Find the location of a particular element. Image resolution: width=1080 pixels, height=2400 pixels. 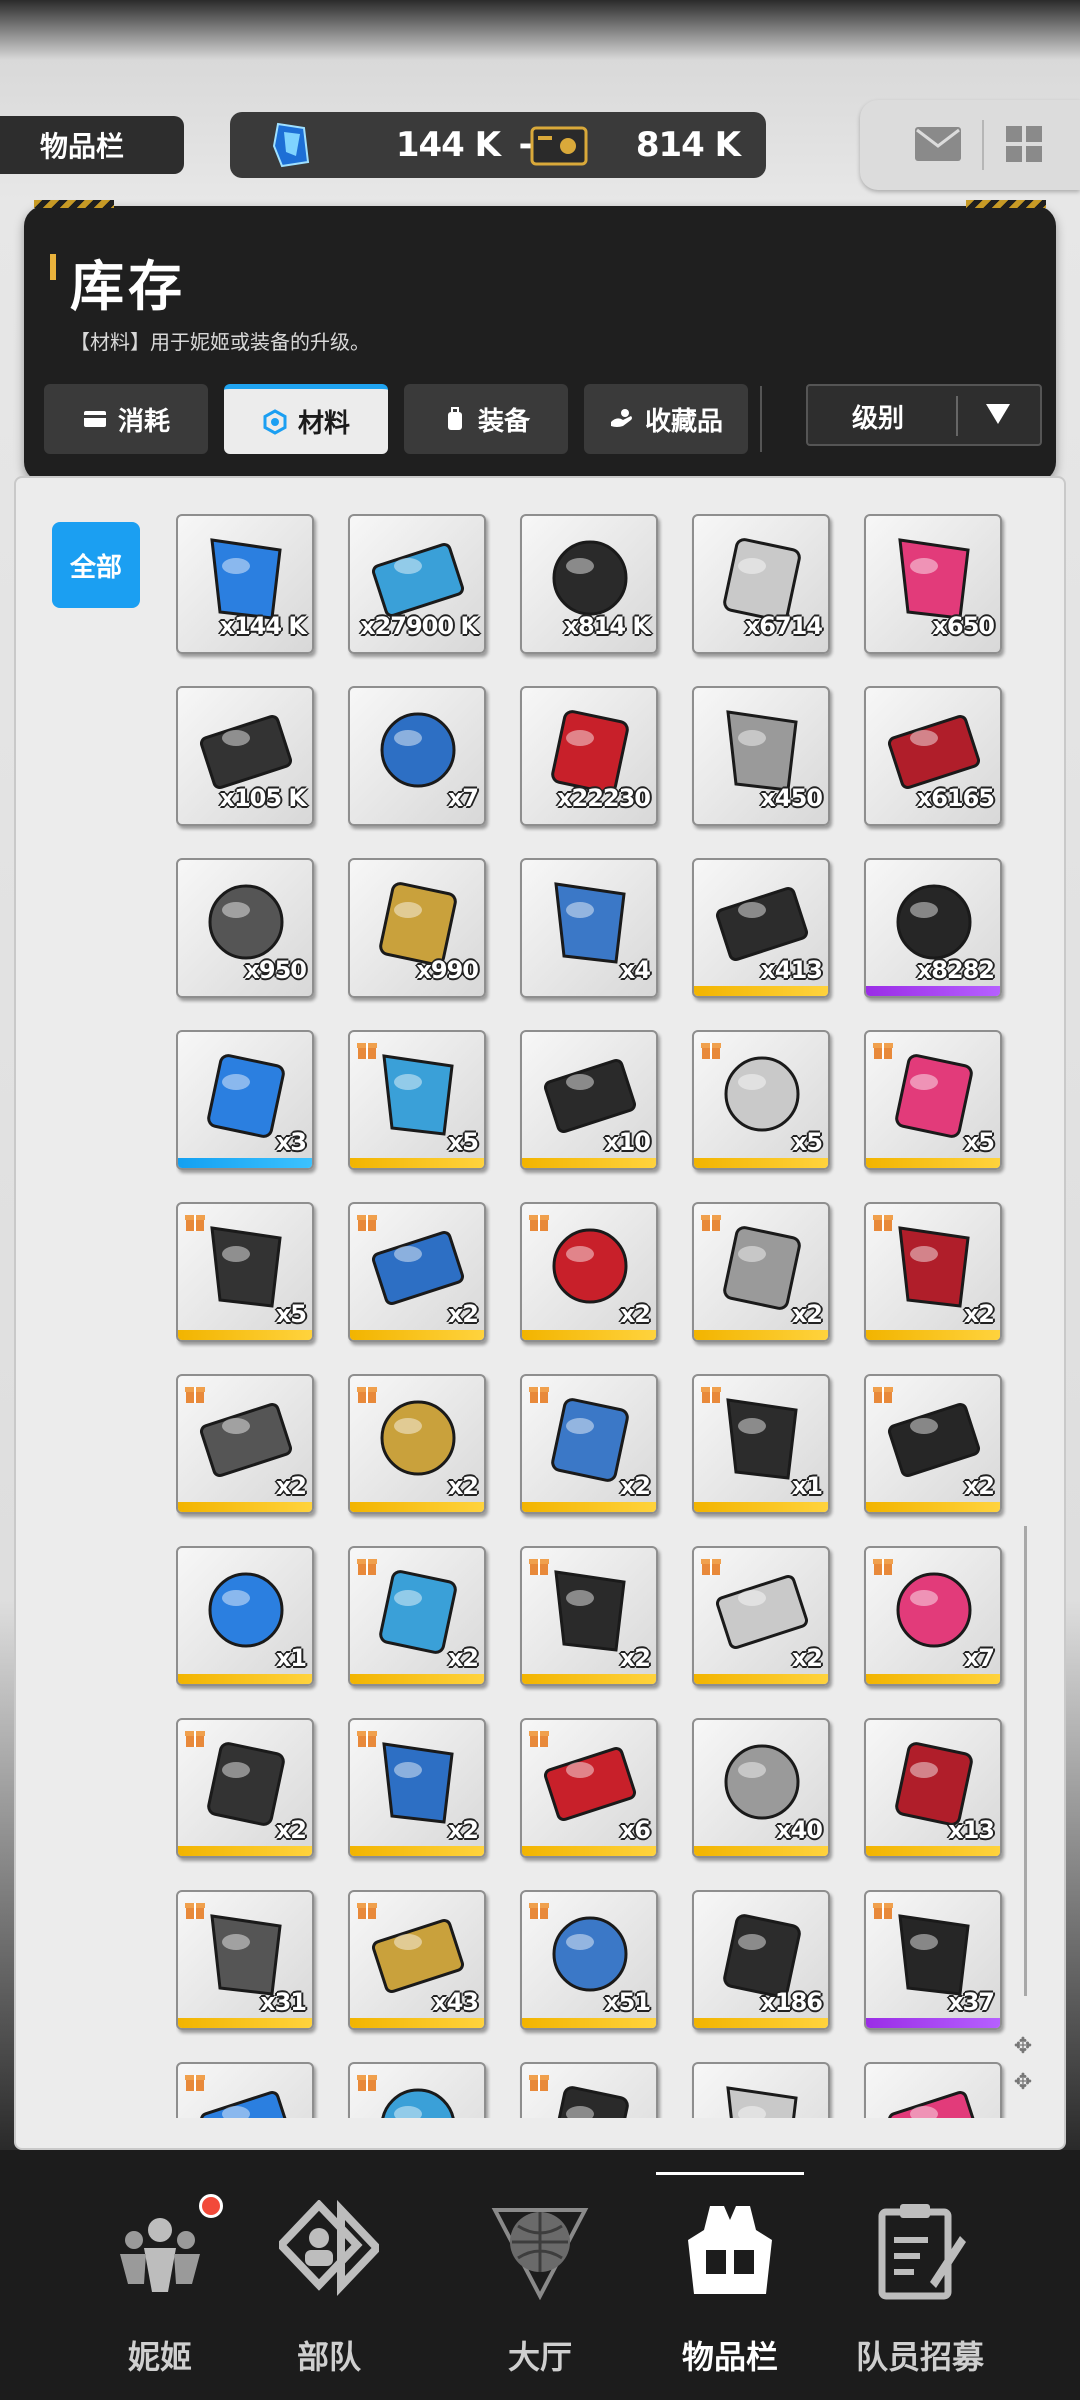

inventory-item: x13 is located at coordinates (933, 1788).